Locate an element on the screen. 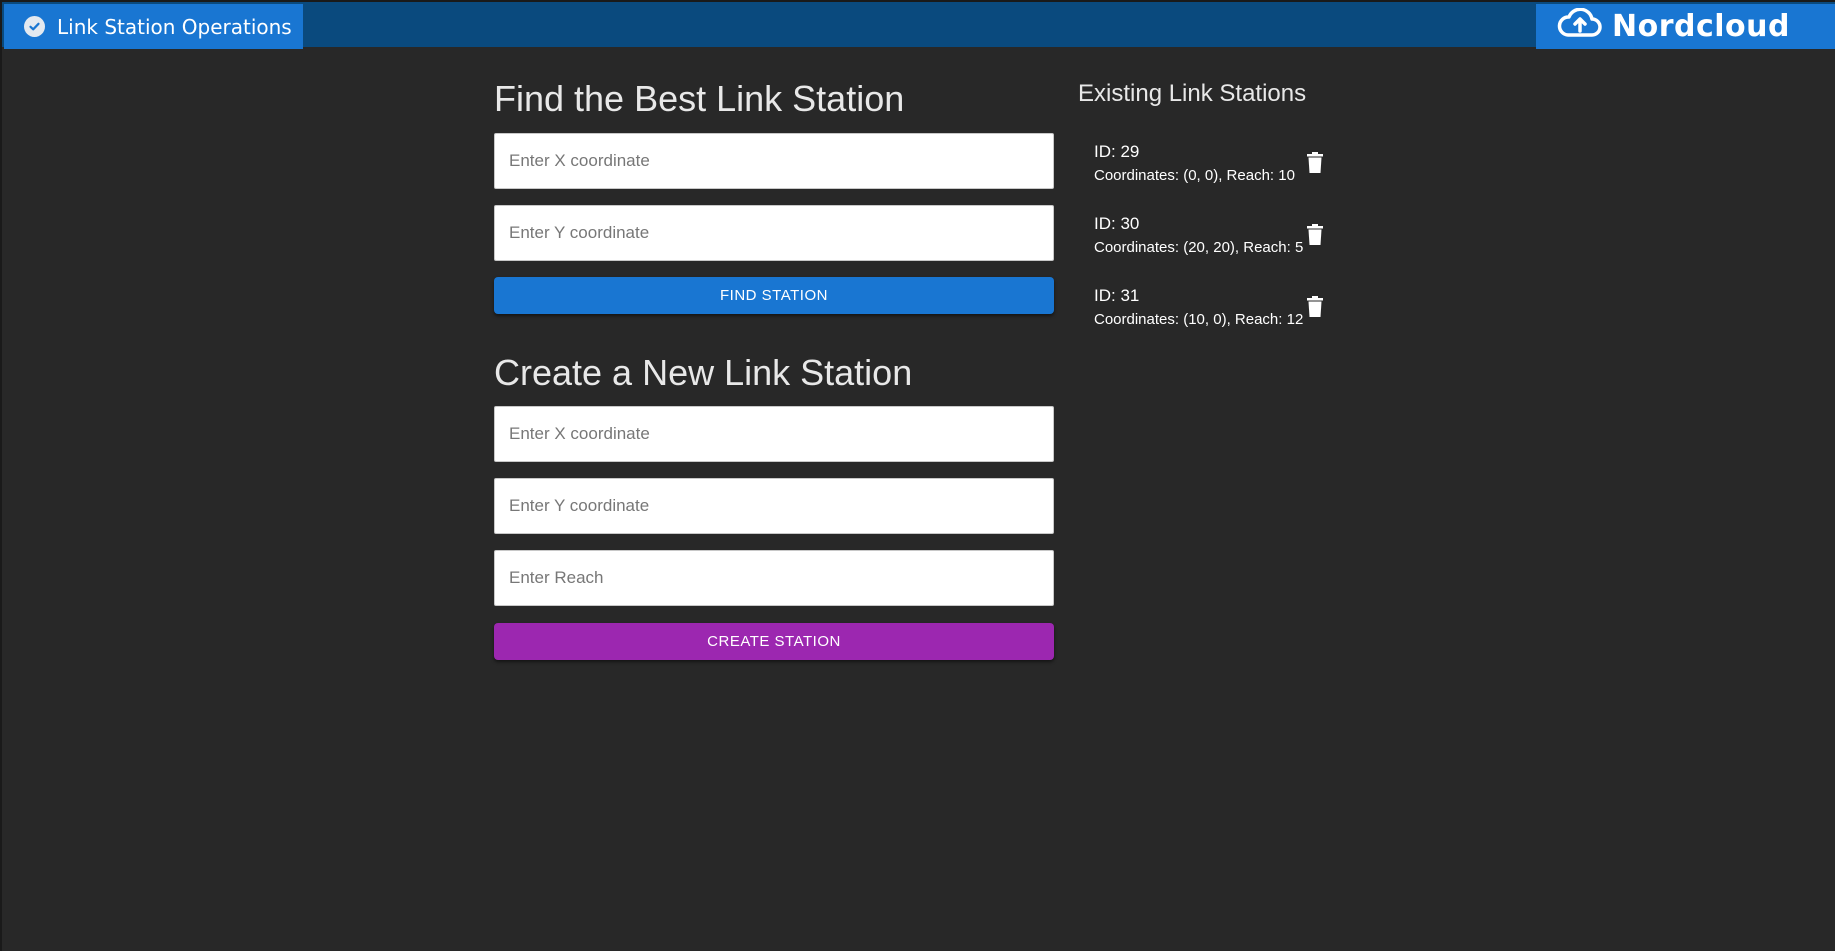 This screenshot has width=1835, height=951. create-x-input is located at coordinates (774, 434).